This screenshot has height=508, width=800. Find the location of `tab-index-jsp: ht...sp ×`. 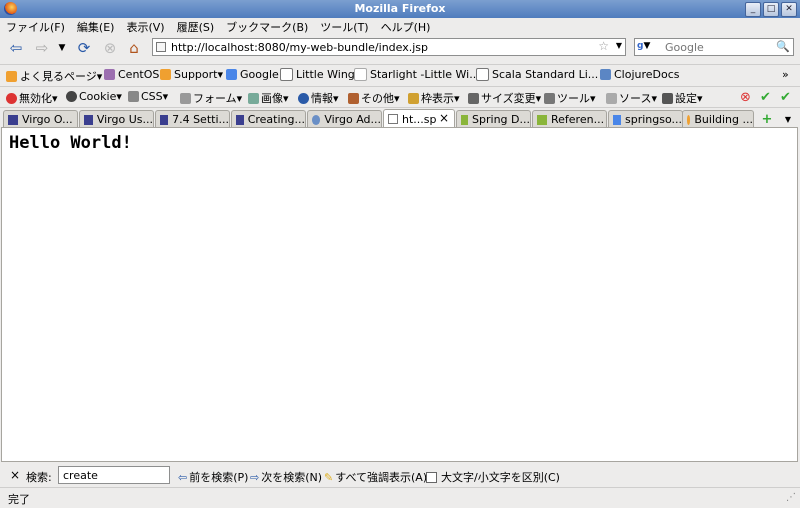

tab-index-jsp: ht...sp × is located at coordinates (419, 118).